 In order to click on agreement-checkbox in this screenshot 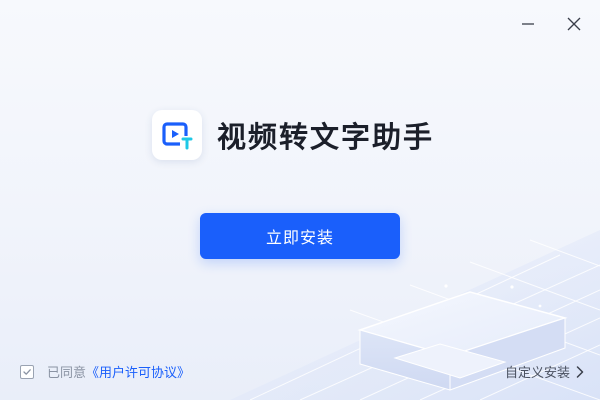, I will do `click(27, 371)`.